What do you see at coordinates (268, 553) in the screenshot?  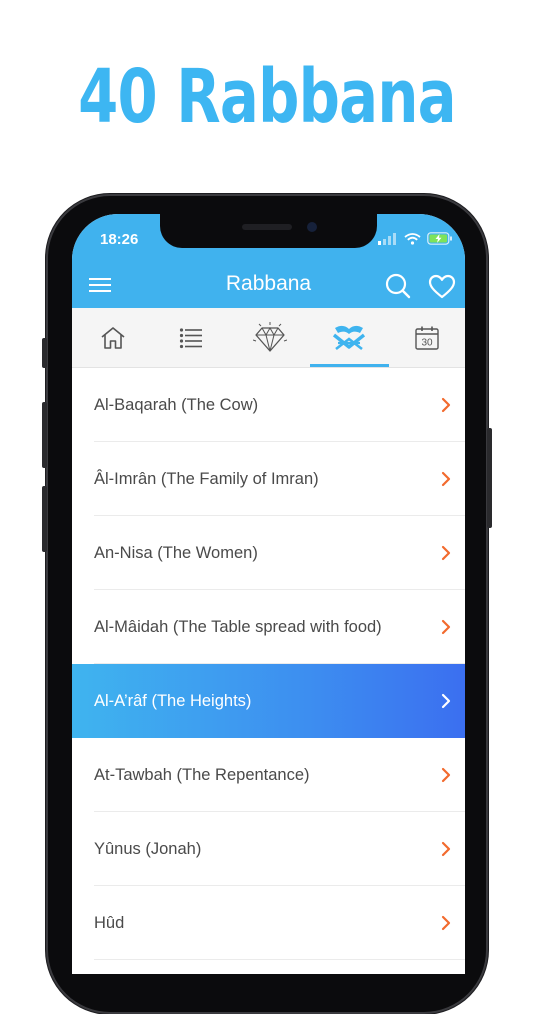 I see `list-item: An-Nisa (The Women)` at bounding box center [268, 553].